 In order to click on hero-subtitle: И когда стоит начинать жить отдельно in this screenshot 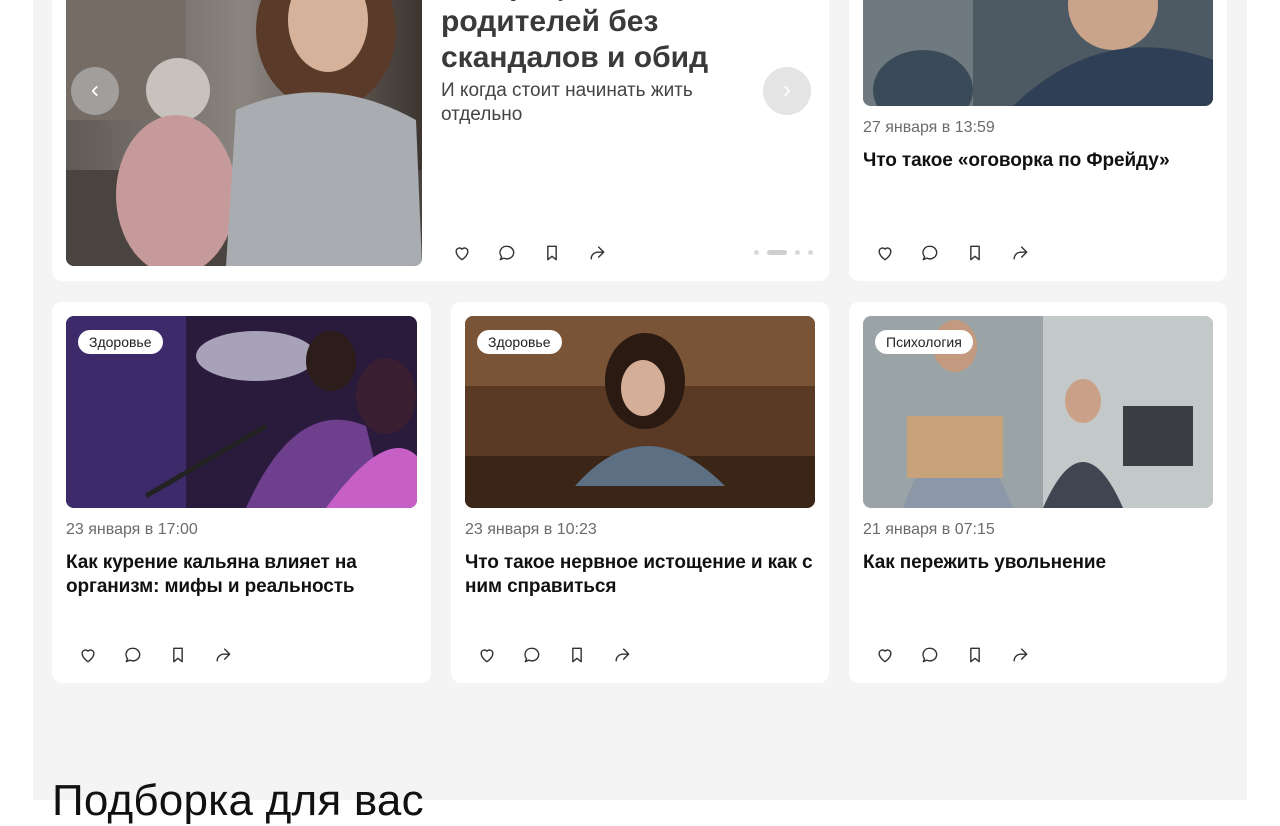, I will do `click(567, 102)`.